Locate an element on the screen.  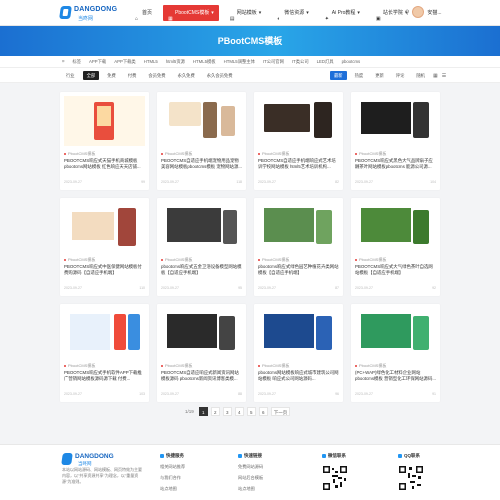
footer-link: 免费网站源码 is located at coordinates (250, 467).